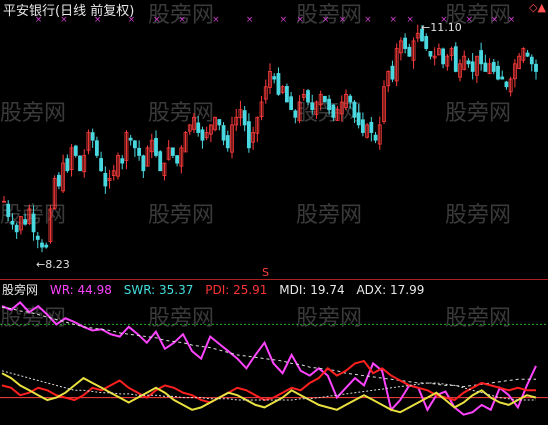 The width and height of the screenshot is (548, 425). Describe the element at coordinates (53, 264) in the screenshot. I see `low-price-label: ←8.23` at that location.